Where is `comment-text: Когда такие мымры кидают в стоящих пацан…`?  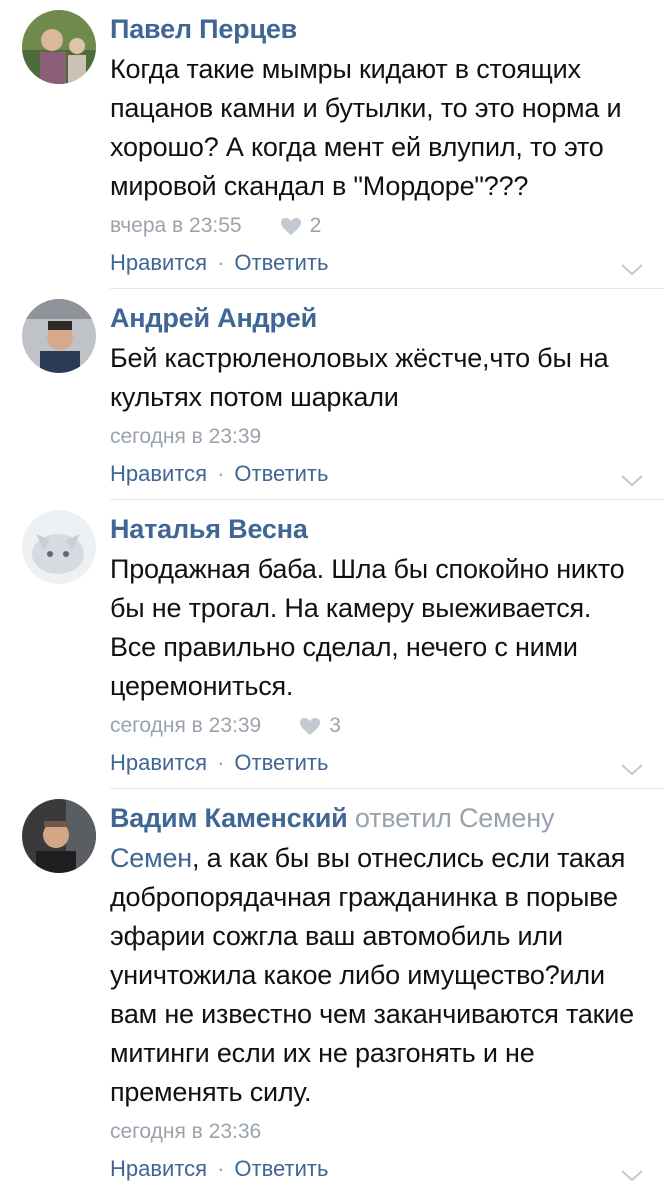
comment-text: Когда такие мымры кидают в стоящих пацан… is located at coordinates (366, 127).